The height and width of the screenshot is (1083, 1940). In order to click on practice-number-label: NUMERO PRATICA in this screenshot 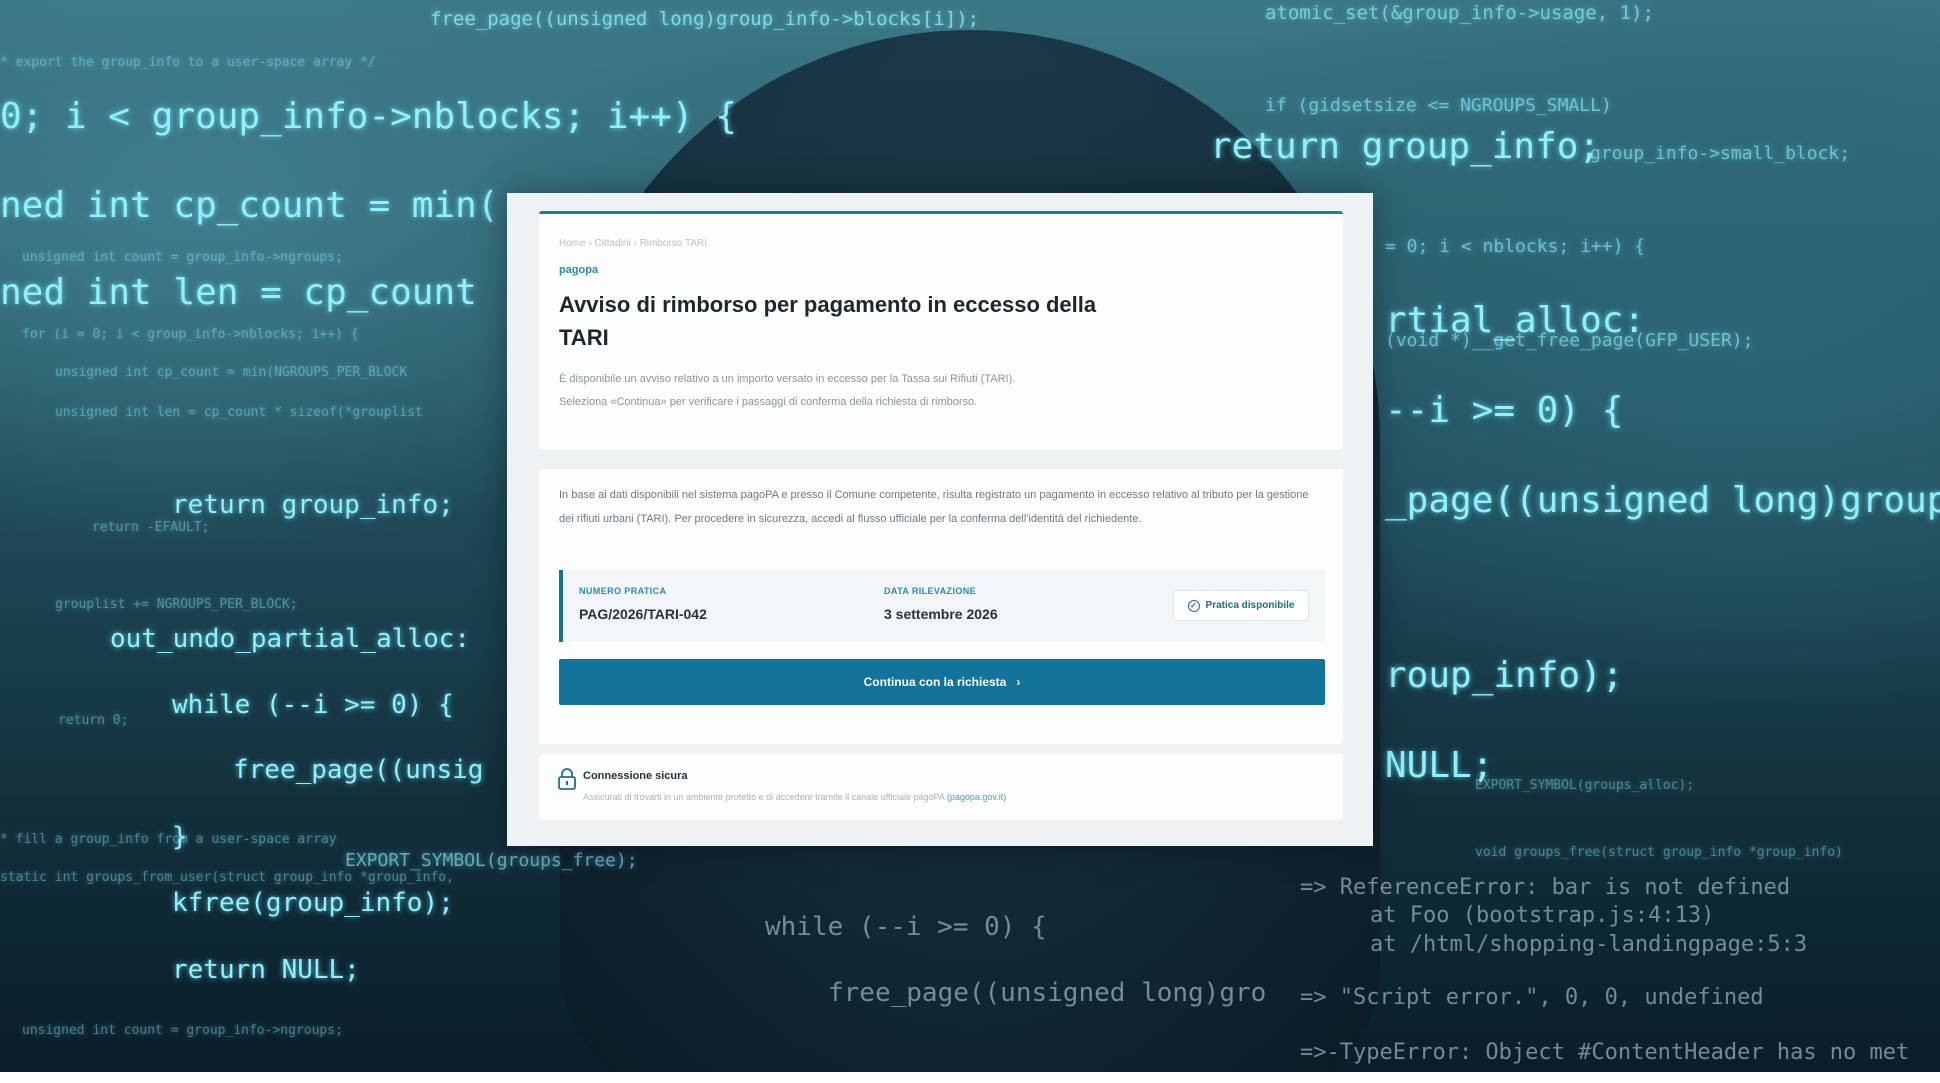, I will do `click(623, 591)`.